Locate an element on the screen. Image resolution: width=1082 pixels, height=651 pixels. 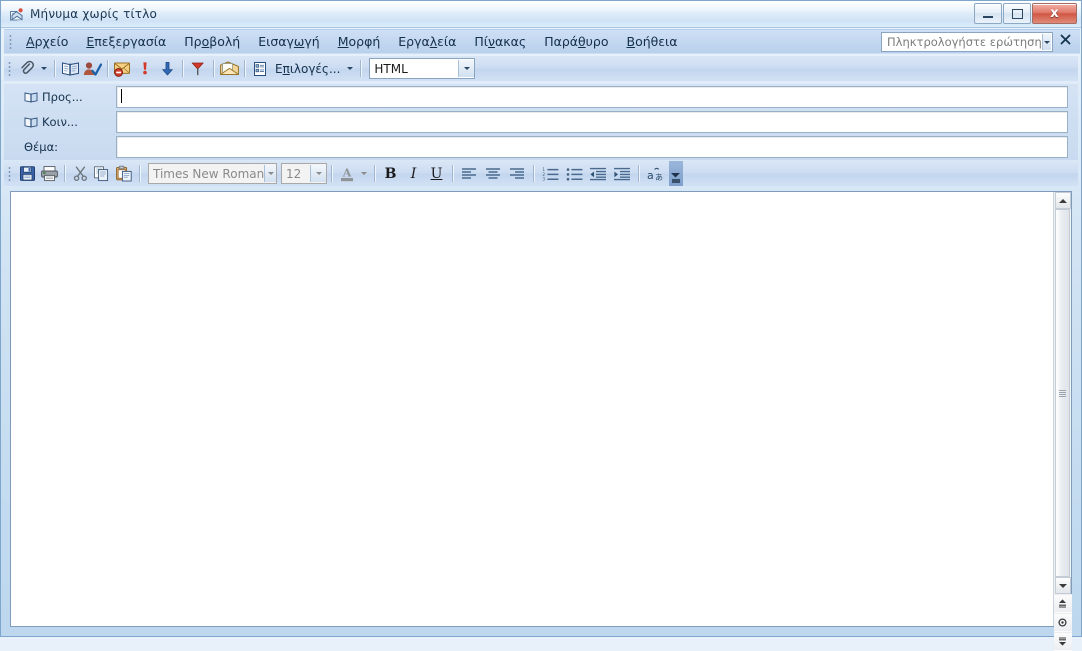
font-color-dropdown is located at coordinates (364, 173).